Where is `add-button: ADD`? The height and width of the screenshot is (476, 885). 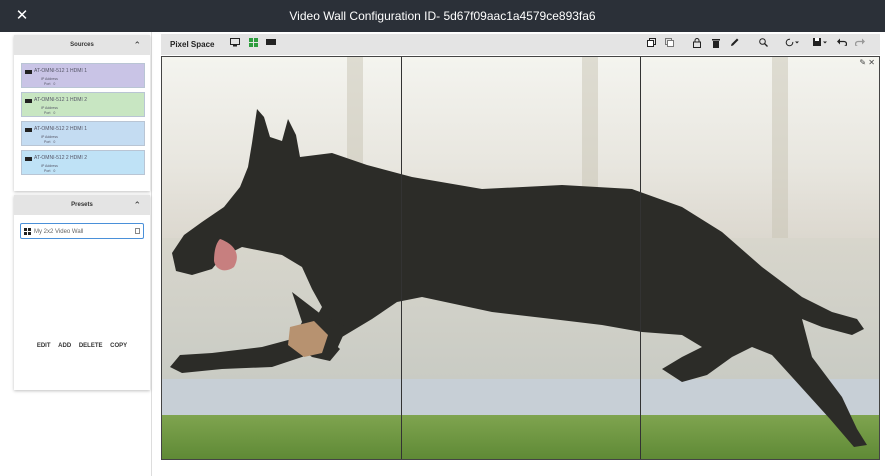 add-button: ADD is located at coordinates (64, 346).